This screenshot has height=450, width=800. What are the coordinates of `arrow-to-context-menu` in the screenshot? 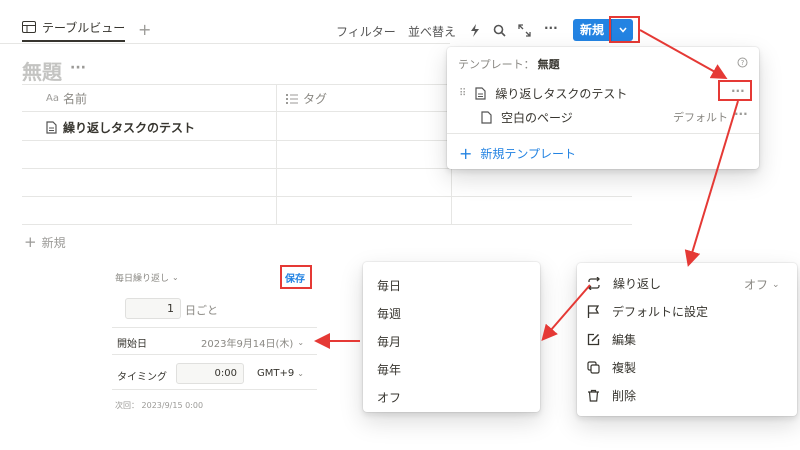 It's located at (711, 183).